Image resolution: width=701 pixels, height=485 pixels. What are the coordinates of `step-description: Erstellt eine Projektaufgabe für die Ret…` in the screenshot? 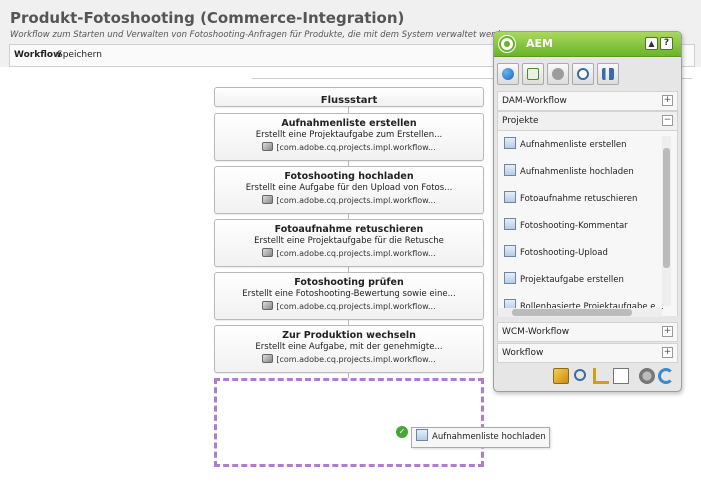 It's located at (349, 241).